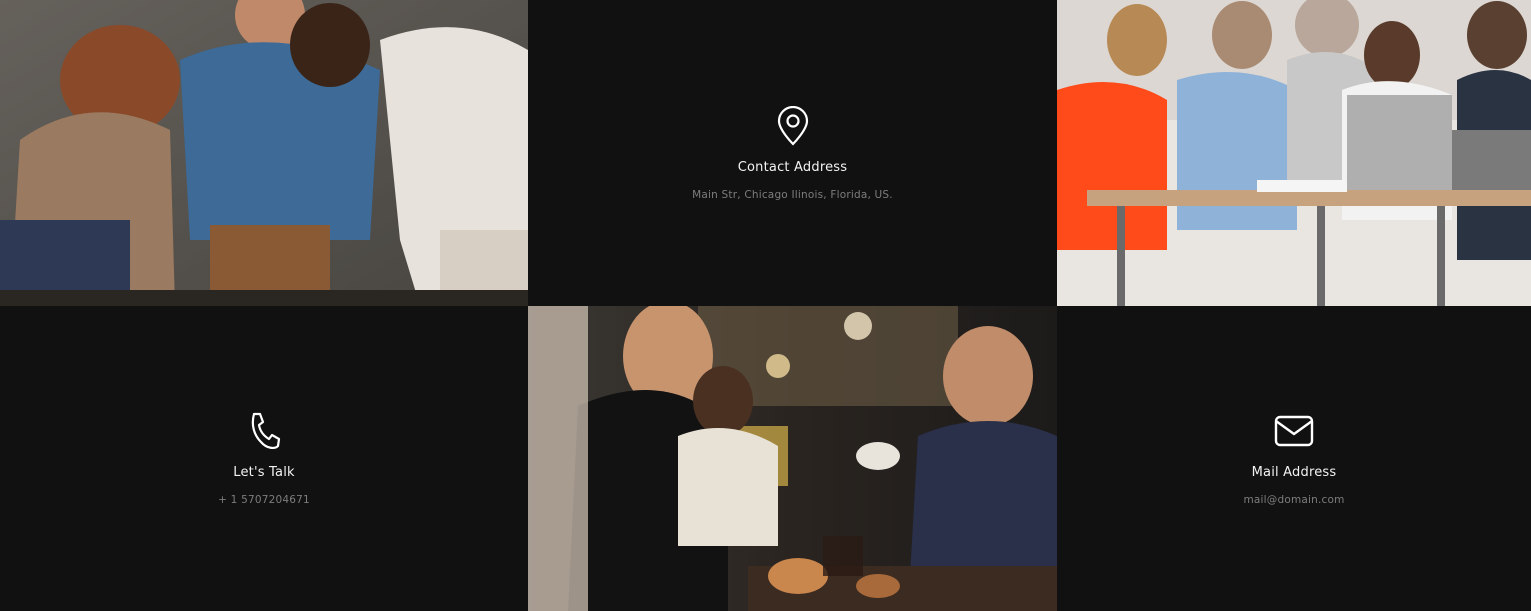 The height and width of the screenshot is (611, 1531). Describe the element at coordinates (792, 167) in the screenshot. I see `contact-address-title: Contact Address` at that location.